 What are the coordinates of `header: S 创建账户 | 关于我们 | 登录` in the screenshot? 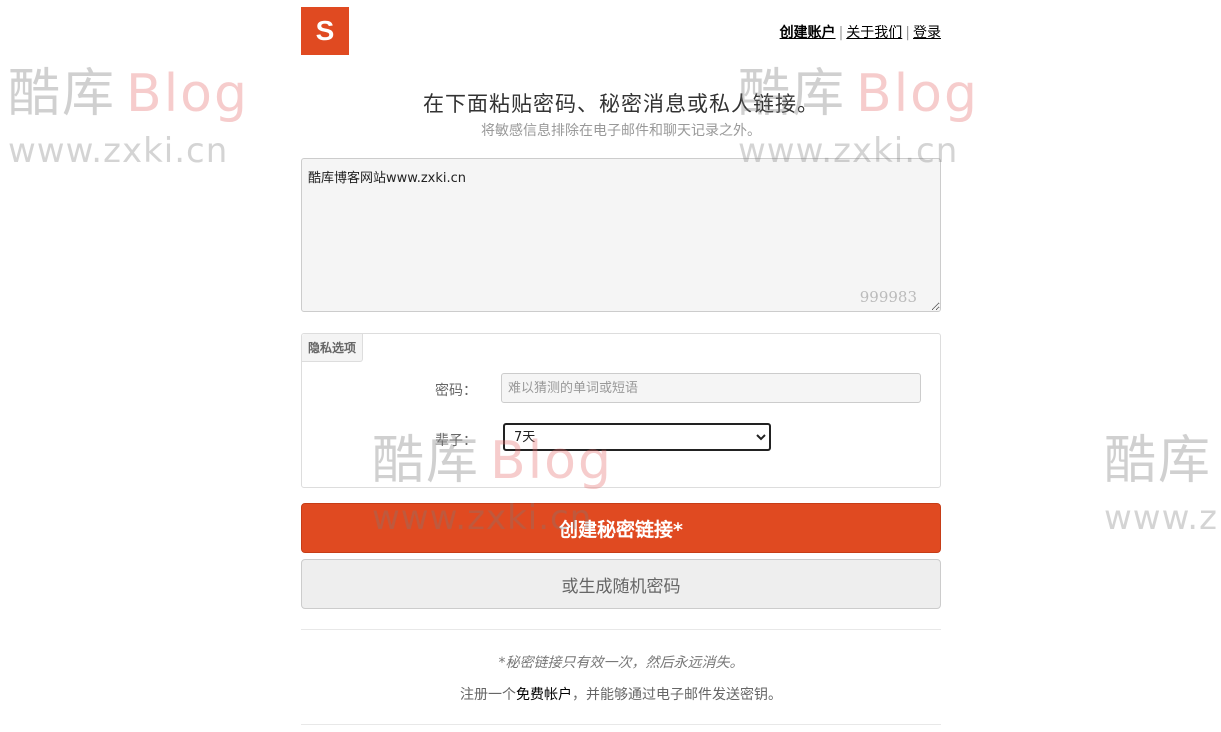 It's located at (621, 30).